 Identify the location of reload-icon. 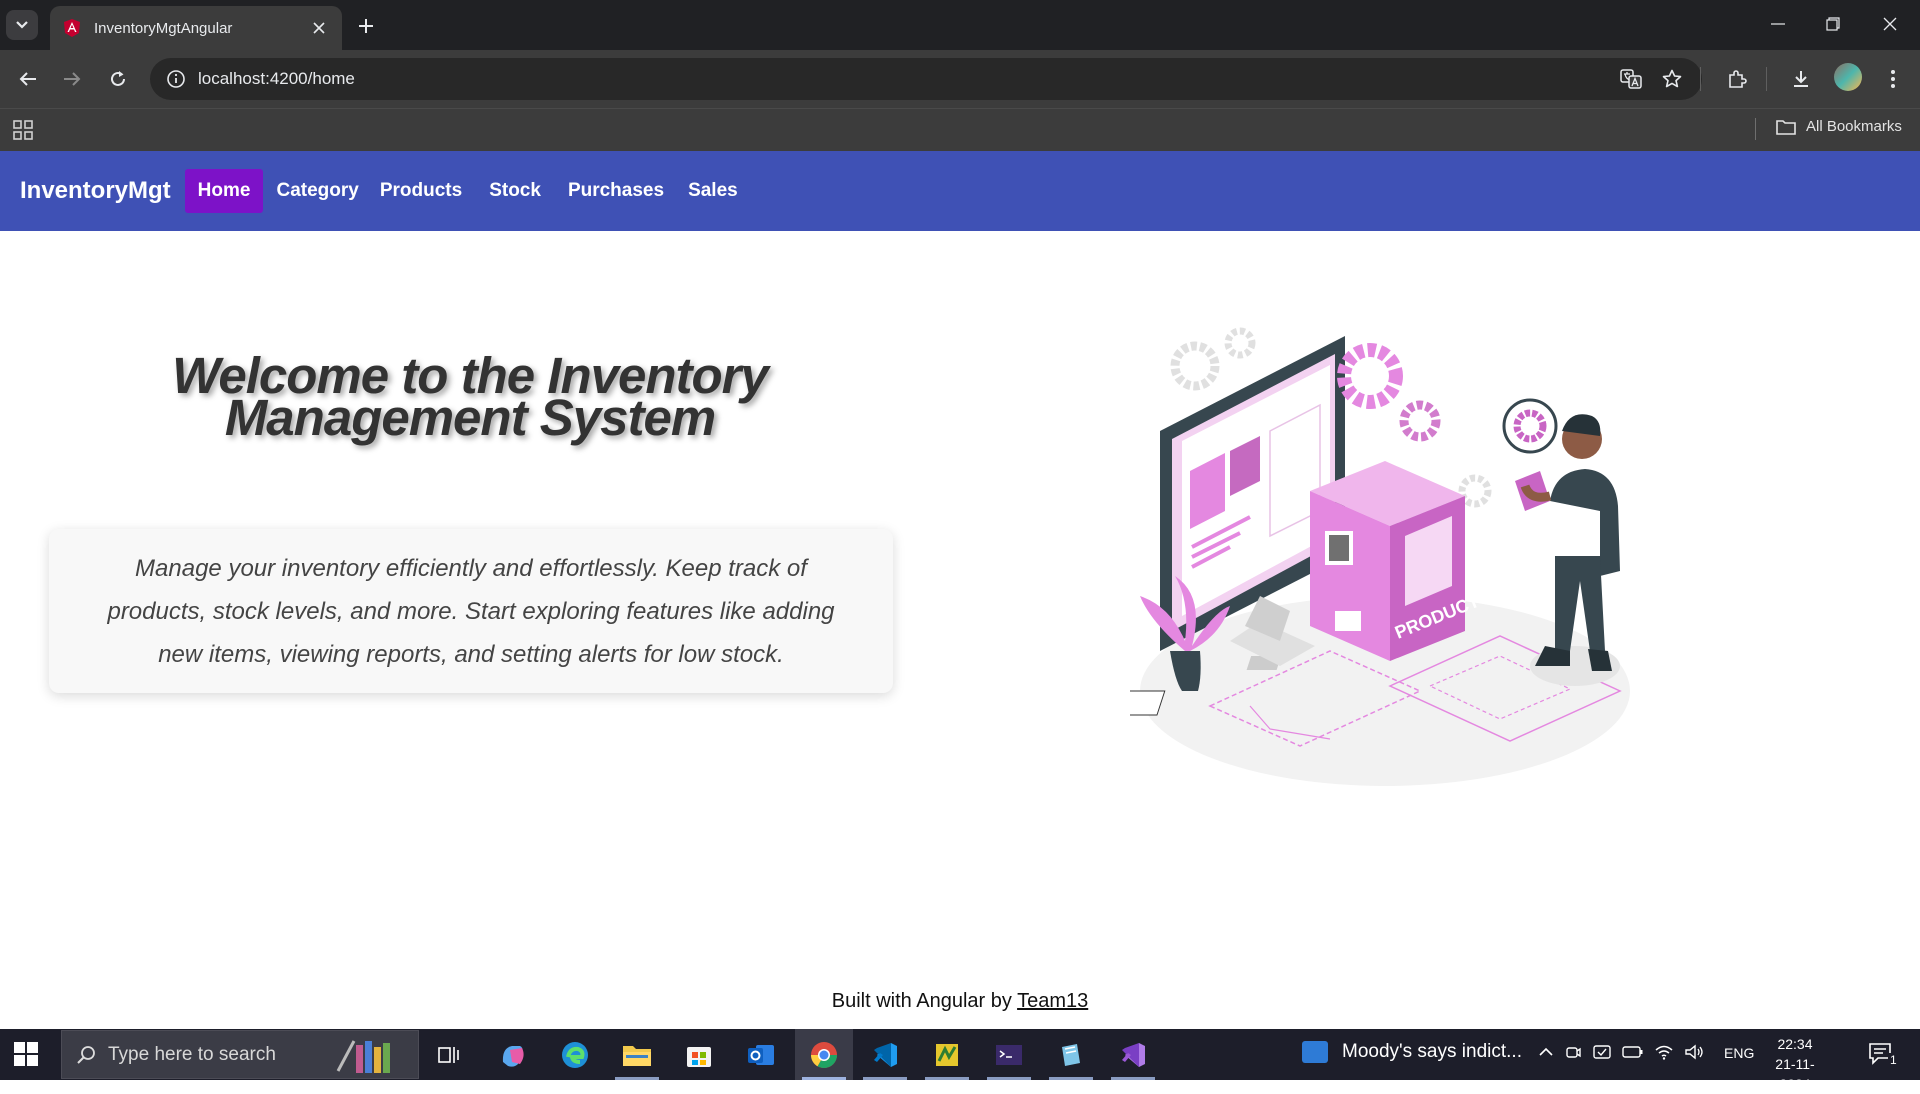
(118, 78).